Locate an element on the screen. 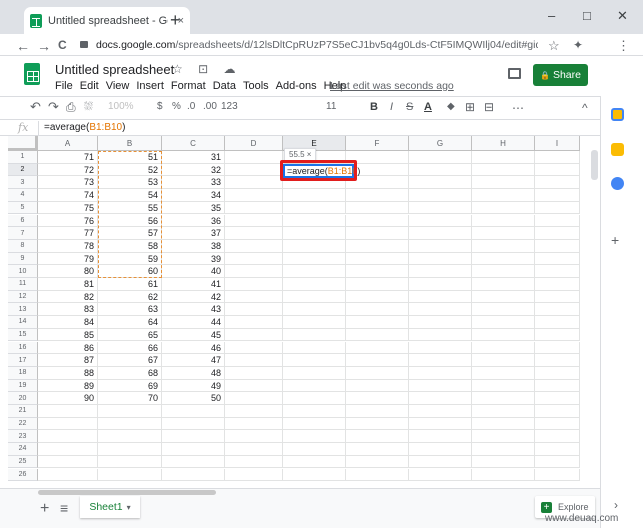  cell: 67 is located at coordinates (130, 360).